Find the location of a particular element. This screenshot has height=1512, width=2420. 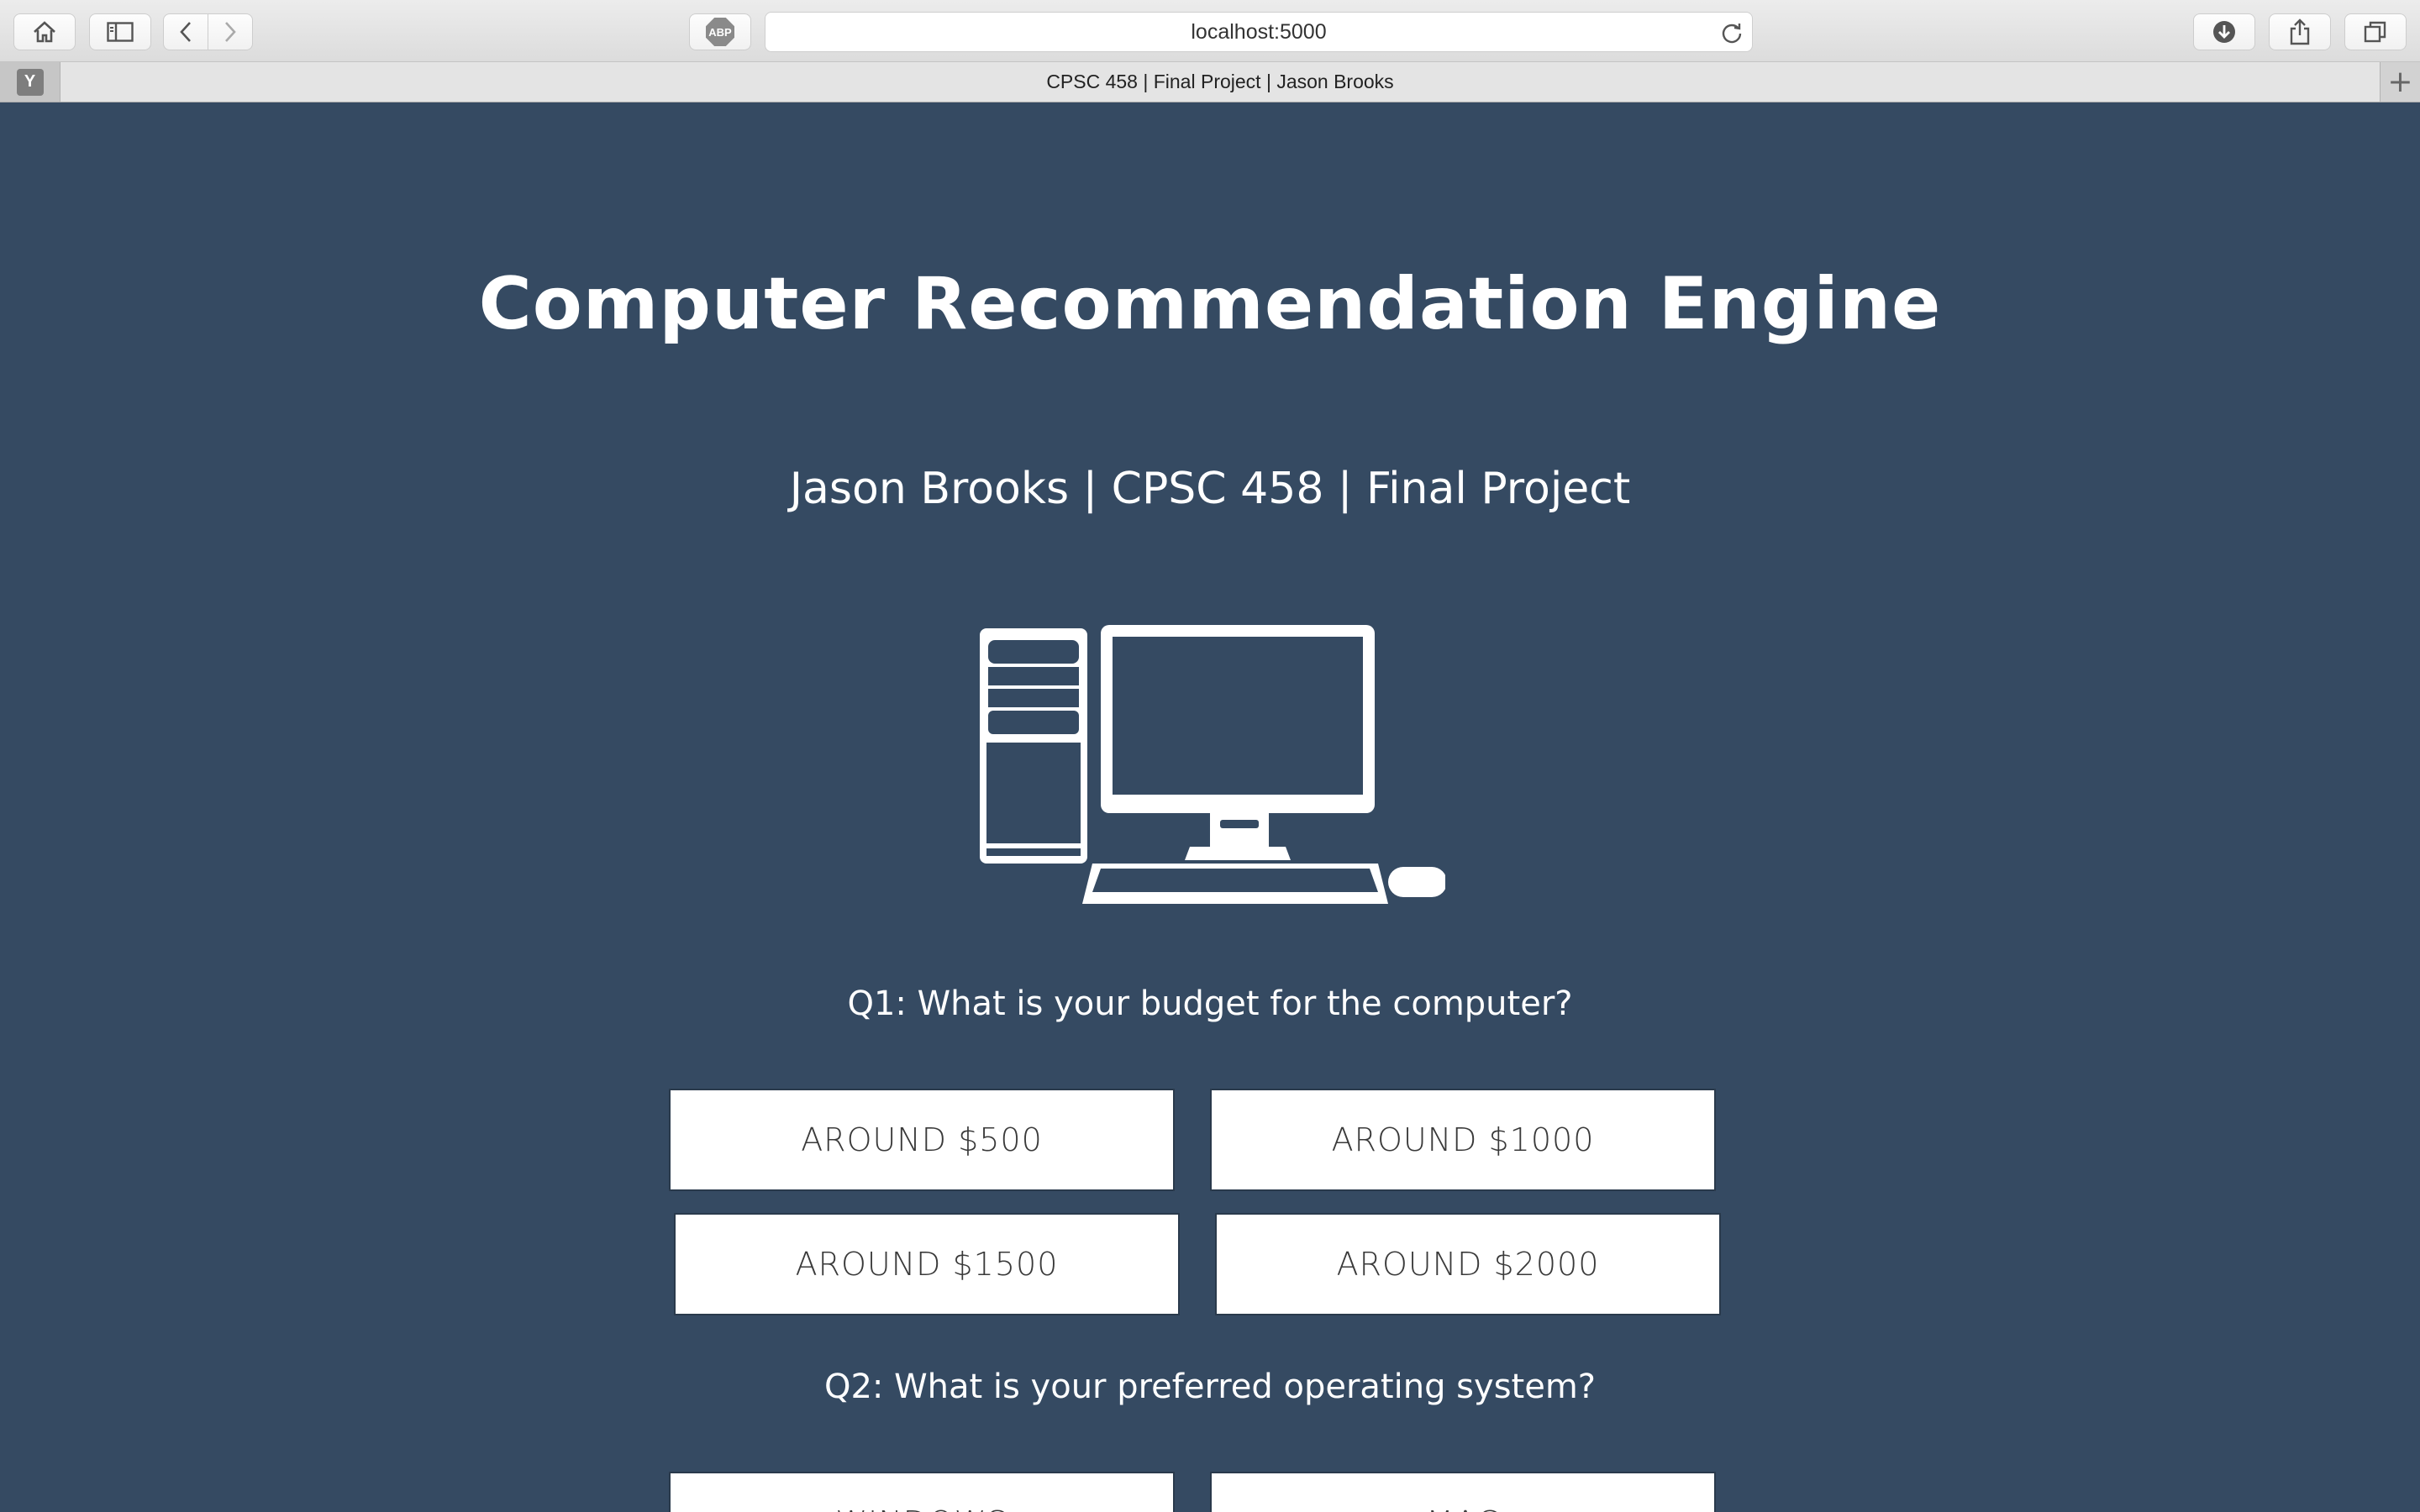

option-budget-500: AROUND $500 is located at coordinates (922, 1140).